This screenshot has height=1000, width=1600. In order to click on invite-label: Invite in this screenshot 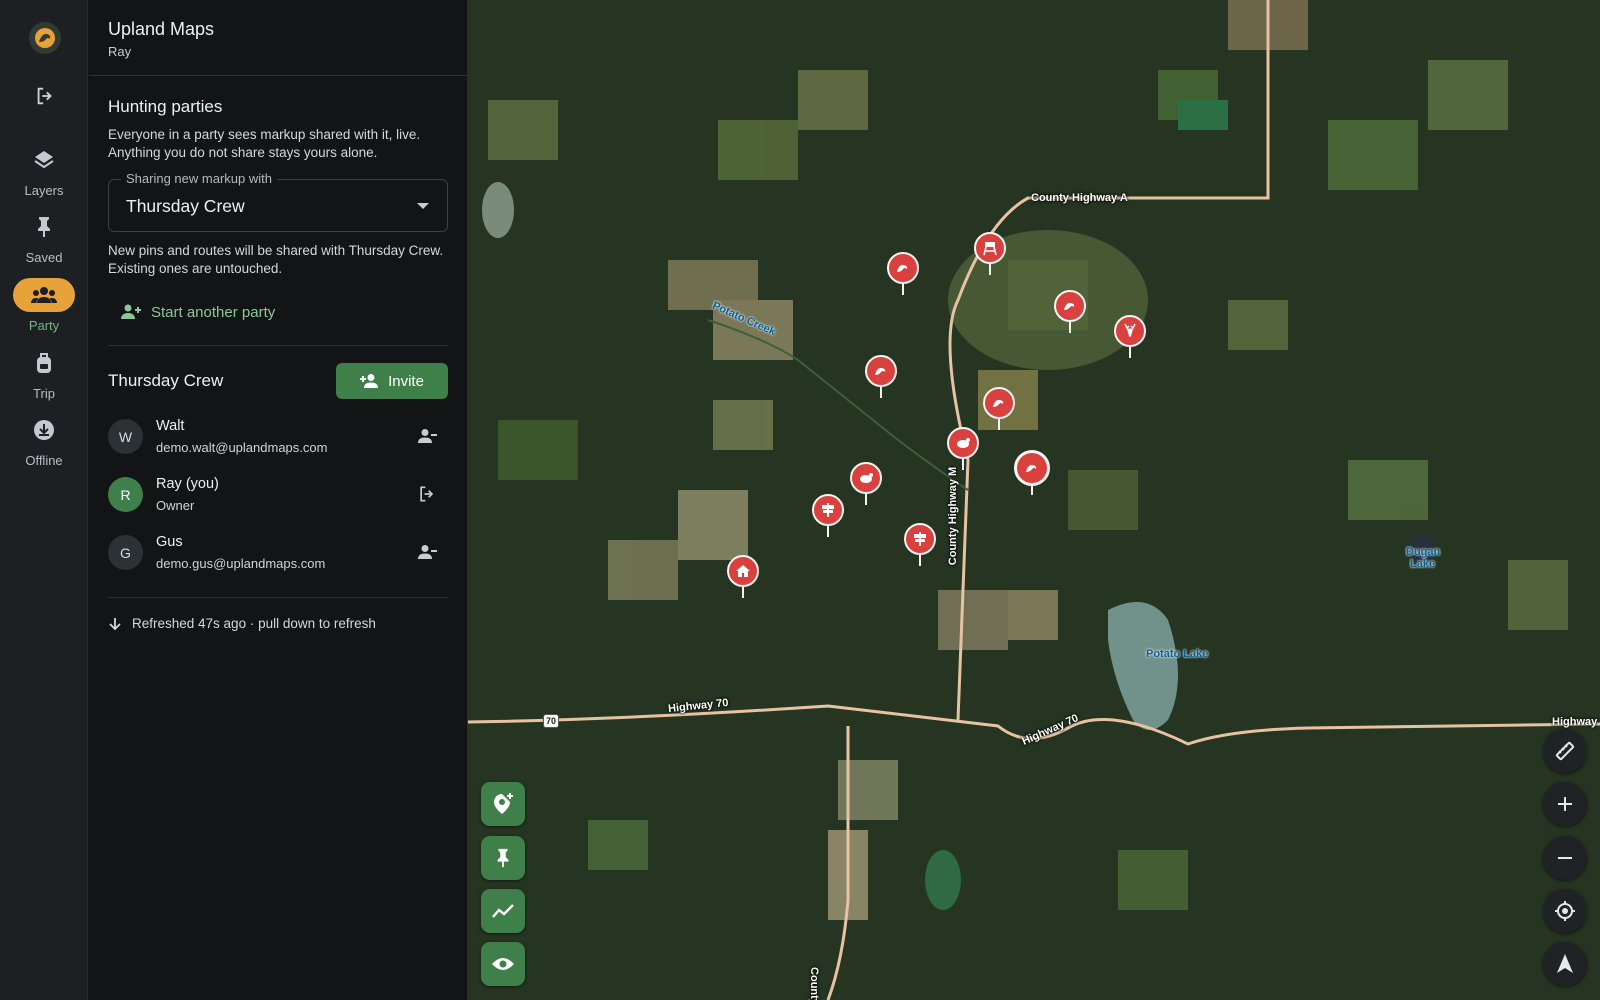, I will do `click(406, 381)`.